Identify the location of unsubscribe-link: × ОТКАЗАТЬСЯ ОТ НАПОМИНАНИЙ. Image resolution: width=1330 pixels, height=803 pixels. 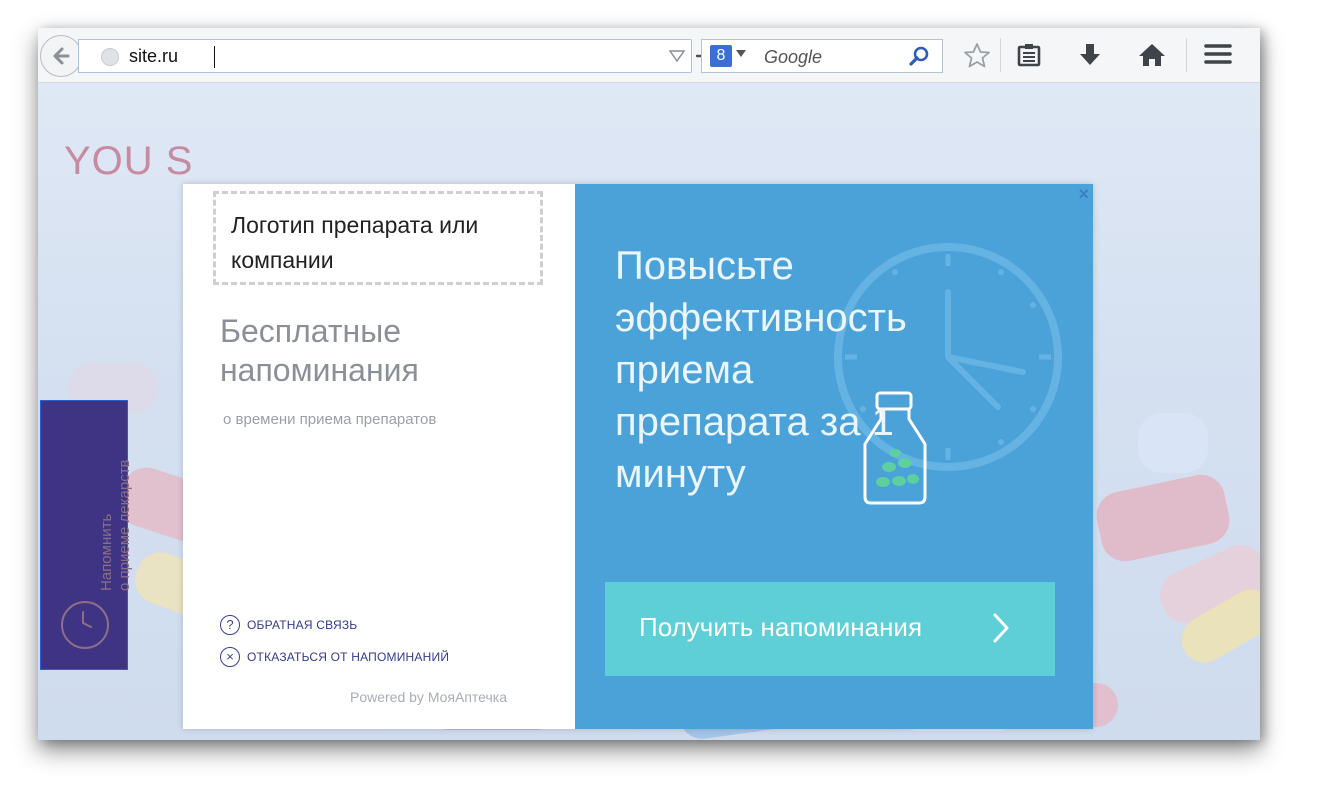
(334, 657).